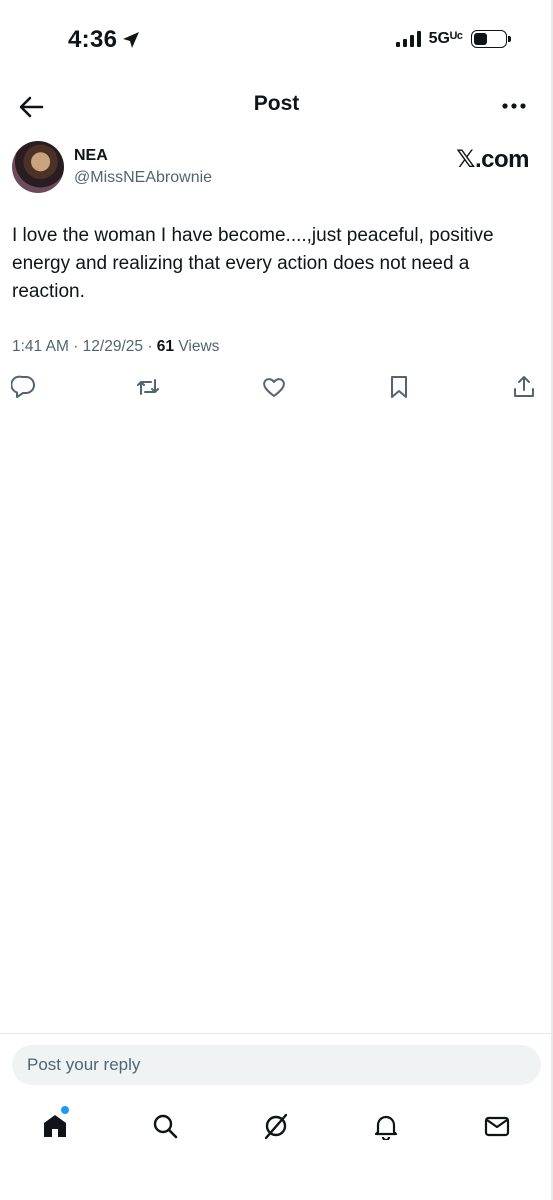 Image resolution: width=553 pixels, height=1200 pixels. I want to click on bookmark-icon, so click(399, 387).